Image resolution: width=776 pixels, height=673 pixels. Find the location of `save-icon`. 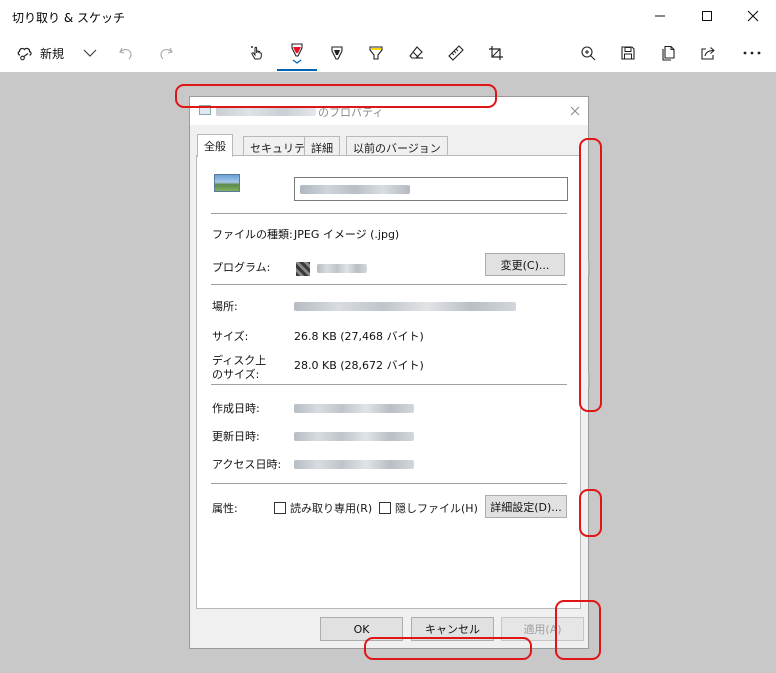

save-icon is located at coordinates (628, 53).